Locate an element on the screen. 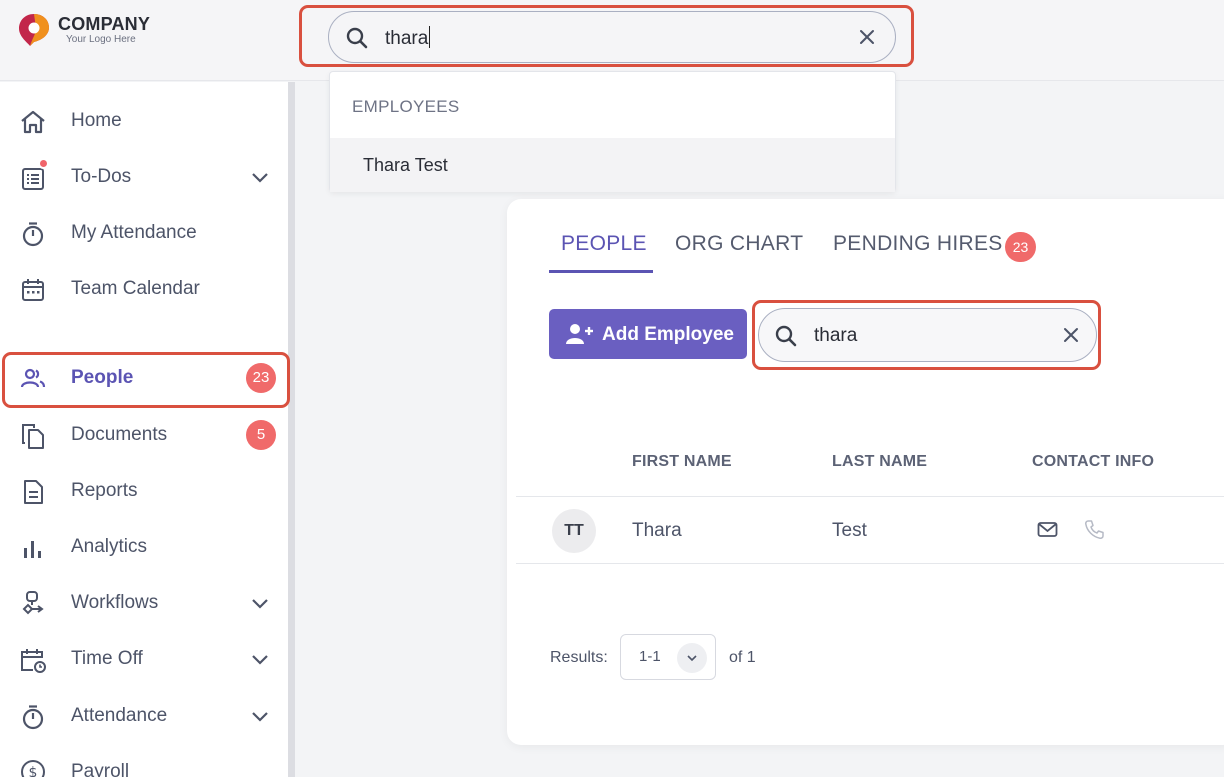  people-search-value: thara is located at coordinates (836, 335).